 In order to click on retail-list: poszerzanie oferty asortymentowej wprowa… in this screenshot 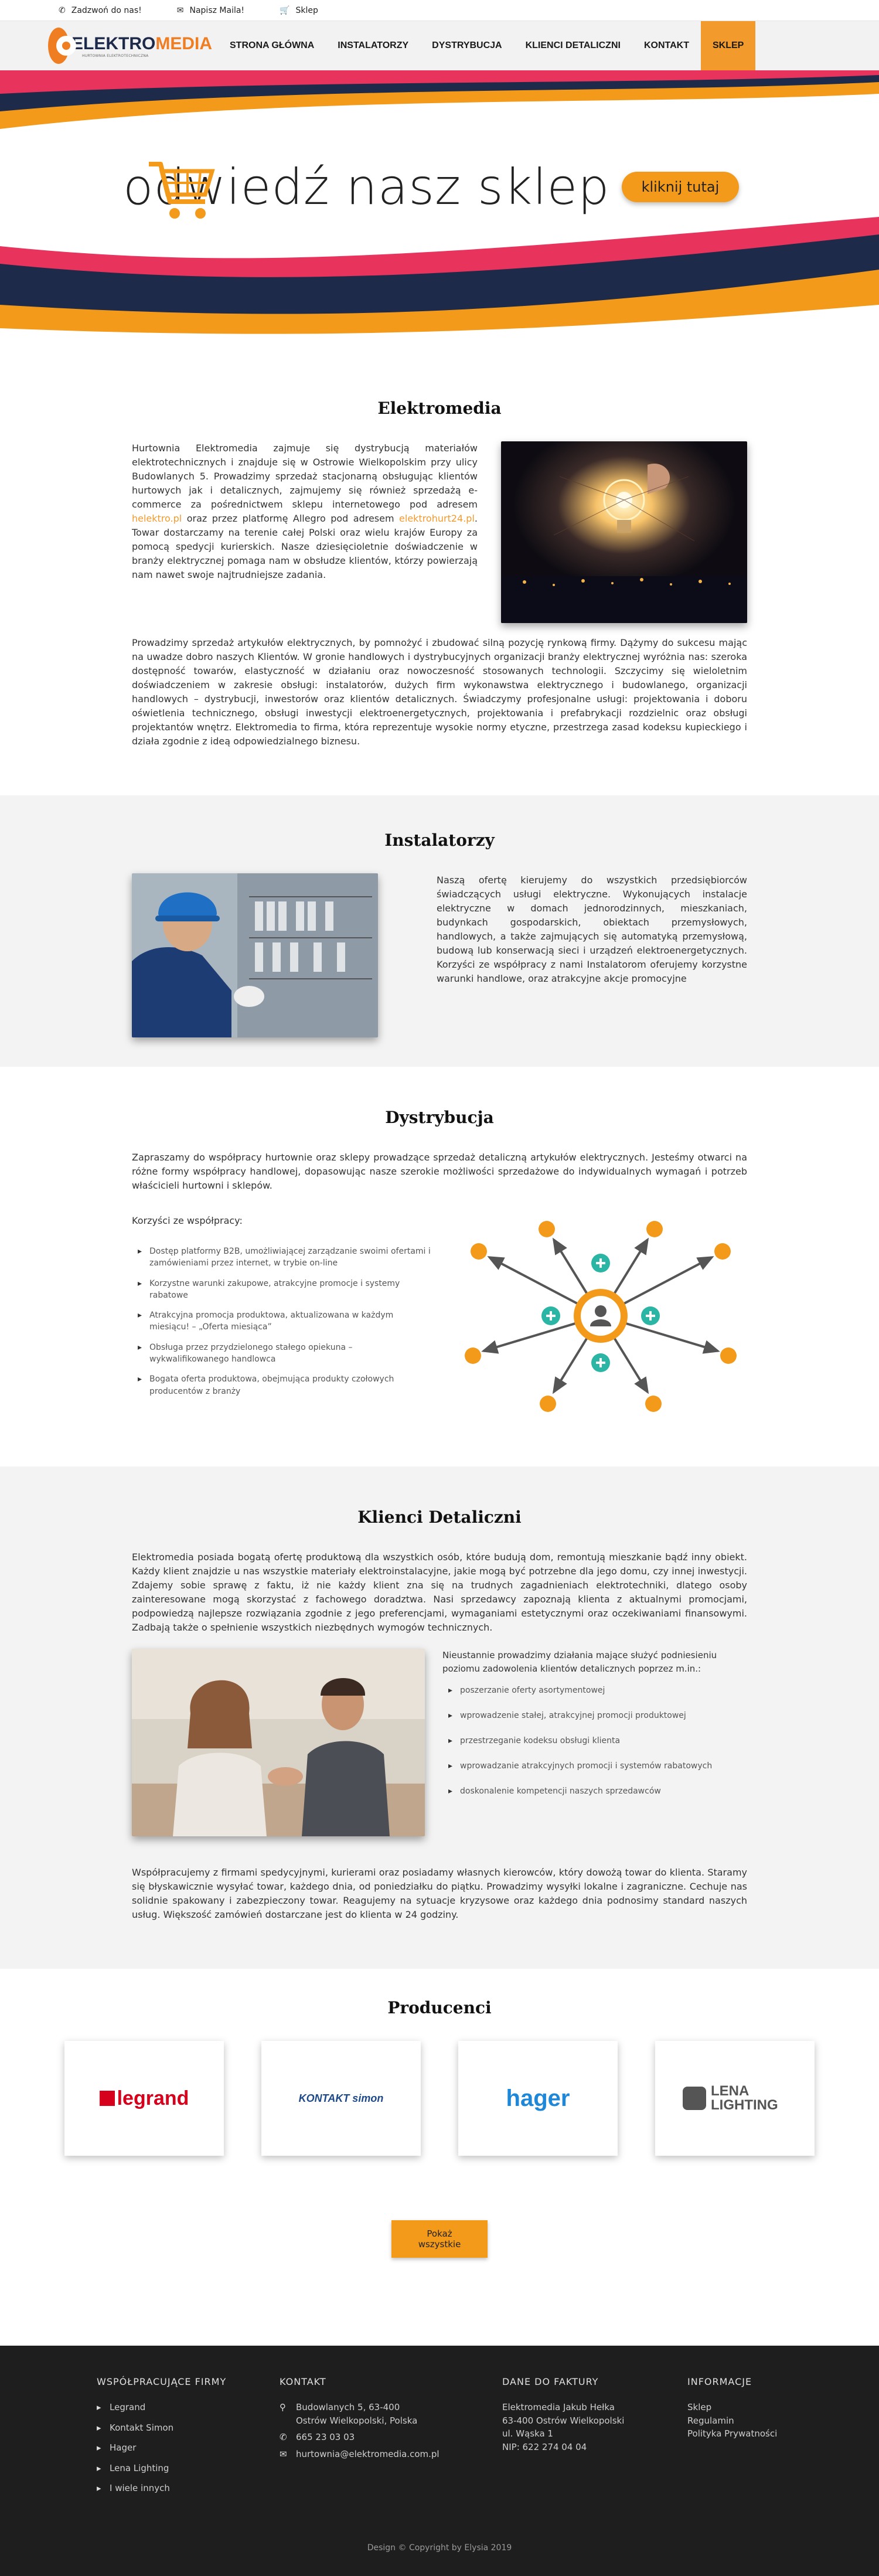, I will do `click(594, 1741)`.